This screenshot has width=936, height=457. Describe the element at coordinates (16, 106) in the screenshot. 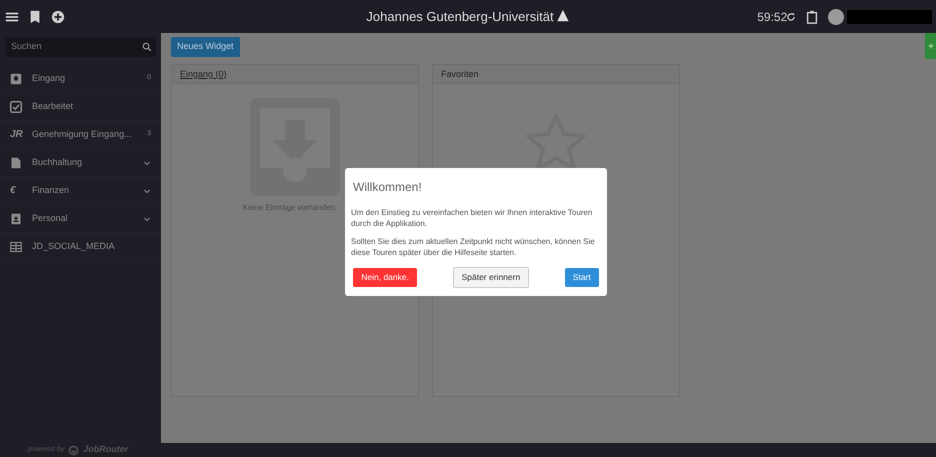

I see `checked-box-icon` at that location.